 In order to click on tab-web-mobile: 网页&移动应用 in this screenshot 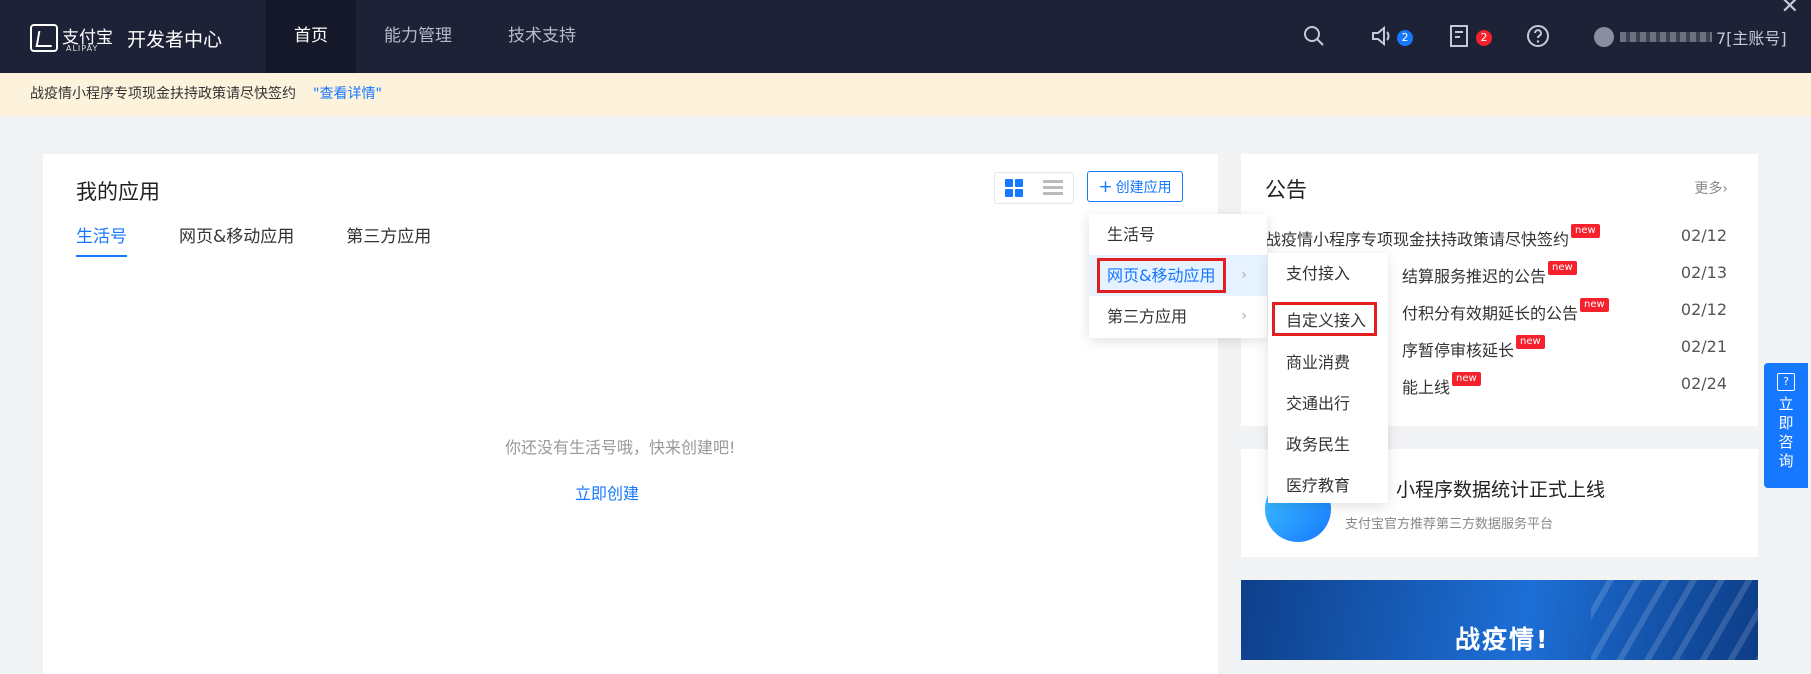, I will do `click(236, 239)`.